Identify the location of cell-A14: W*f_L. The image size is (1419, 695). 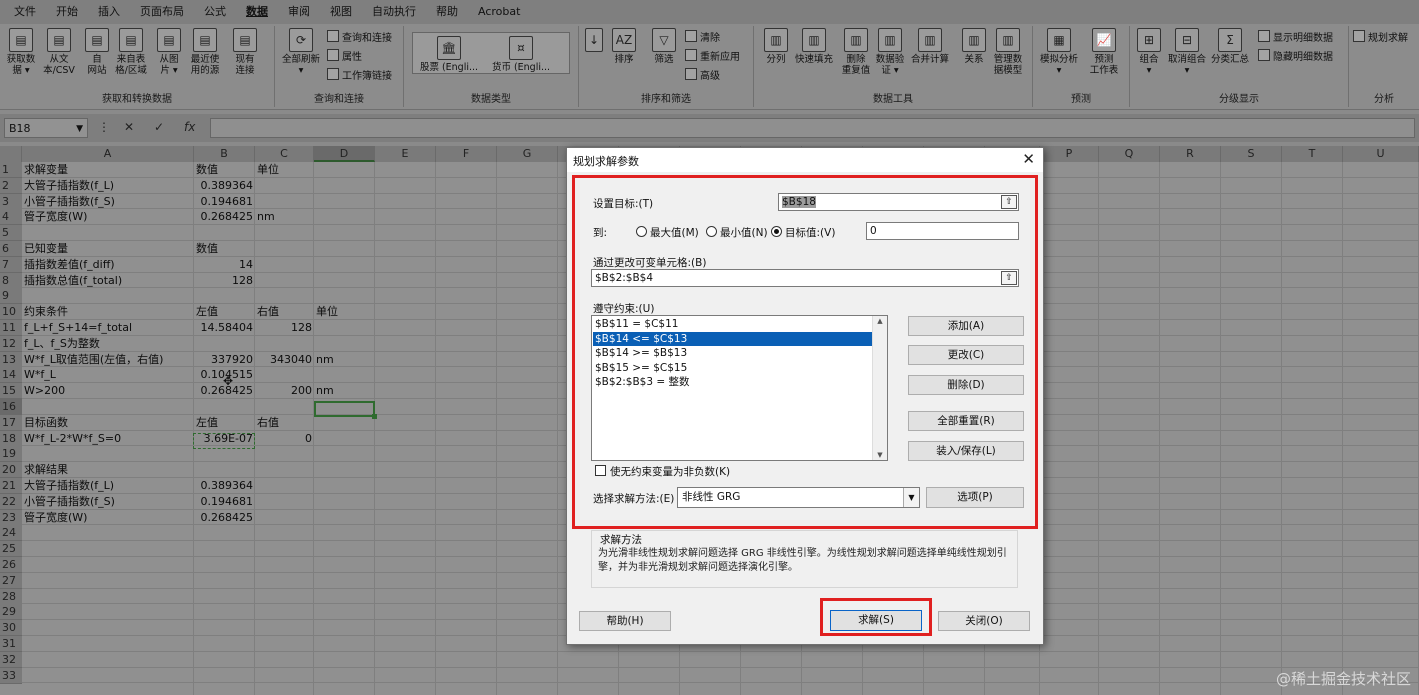
(170, 375).